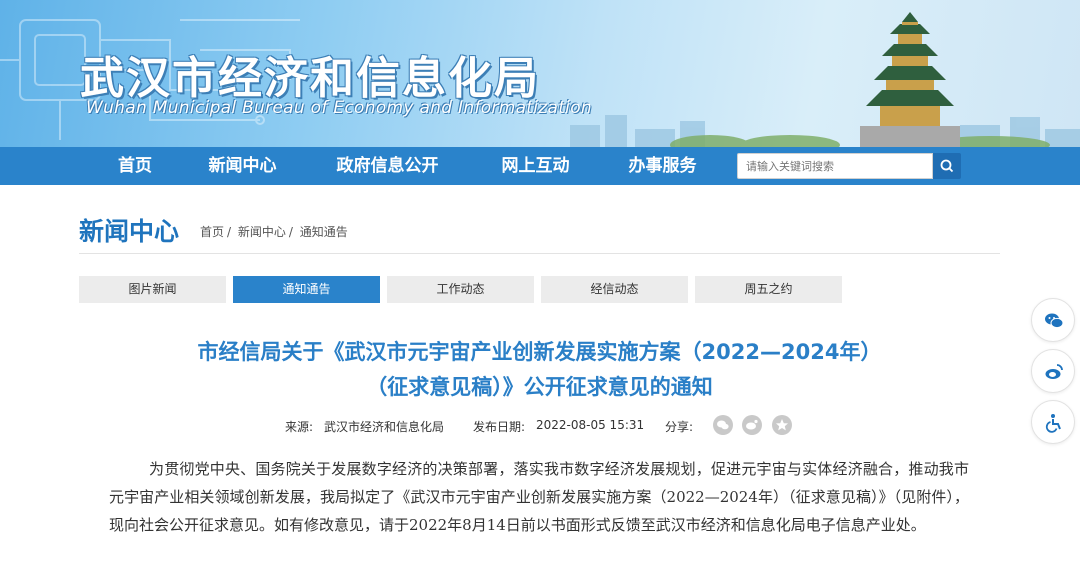 This screenshot has width=1080, height=572. Describe the element at coordinates (539, 352) in the screenshot. I see `article-title-line1: 市经信局关于《武汉市元宇宙产业创新发展实施方案（2022—2024年）` at that location.